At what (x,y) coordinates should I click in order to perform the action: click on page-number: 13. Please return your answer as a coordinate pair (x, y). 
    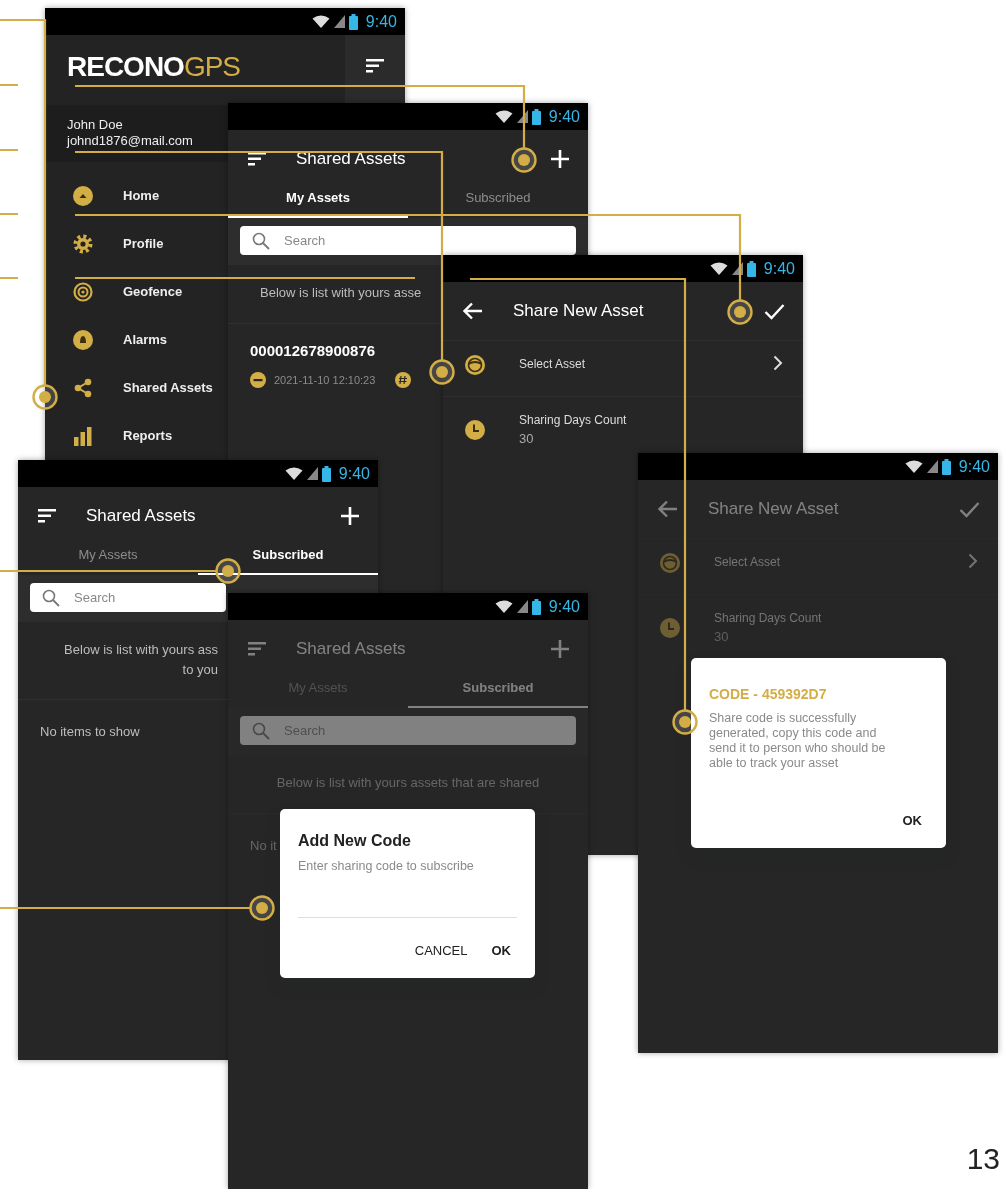
    Looking at the image, I should click on (983, 1159).